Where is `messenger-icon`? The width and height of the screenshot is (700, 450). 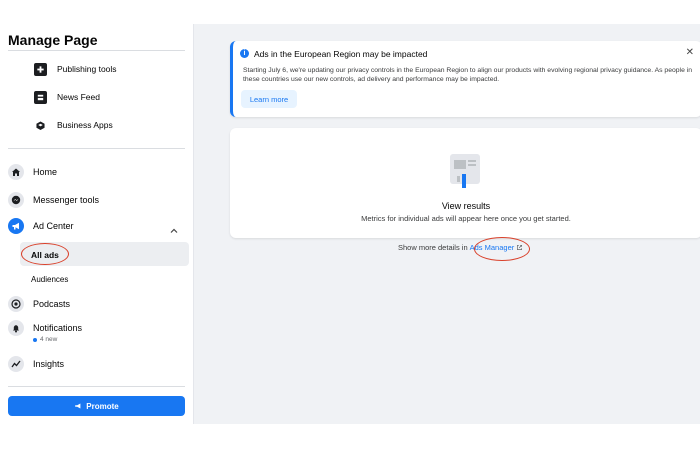
messenger-icon is located at coordinates (16, 200).